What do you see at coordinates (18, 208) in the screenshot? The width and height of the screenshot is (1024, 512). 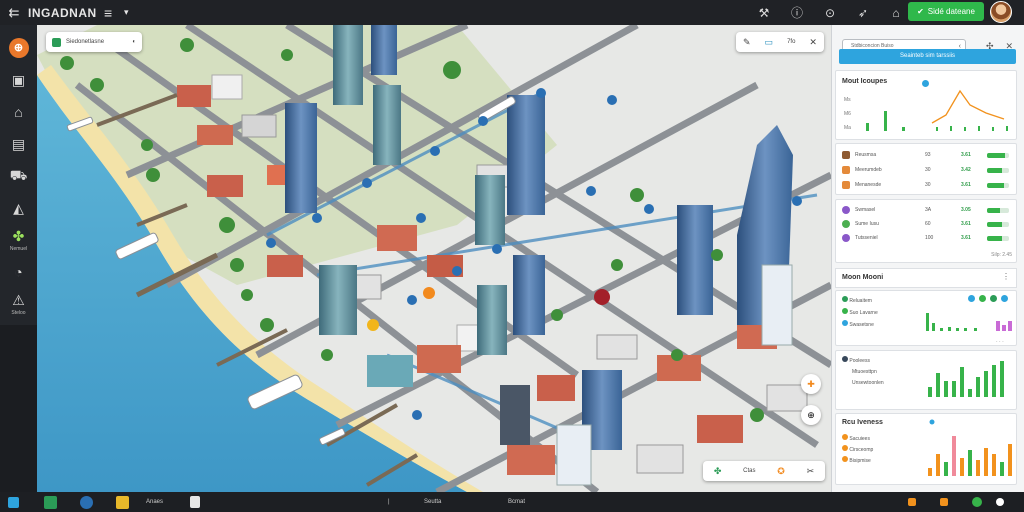 I see `mountain-icon: ◭` at bounding box center [18, 208].